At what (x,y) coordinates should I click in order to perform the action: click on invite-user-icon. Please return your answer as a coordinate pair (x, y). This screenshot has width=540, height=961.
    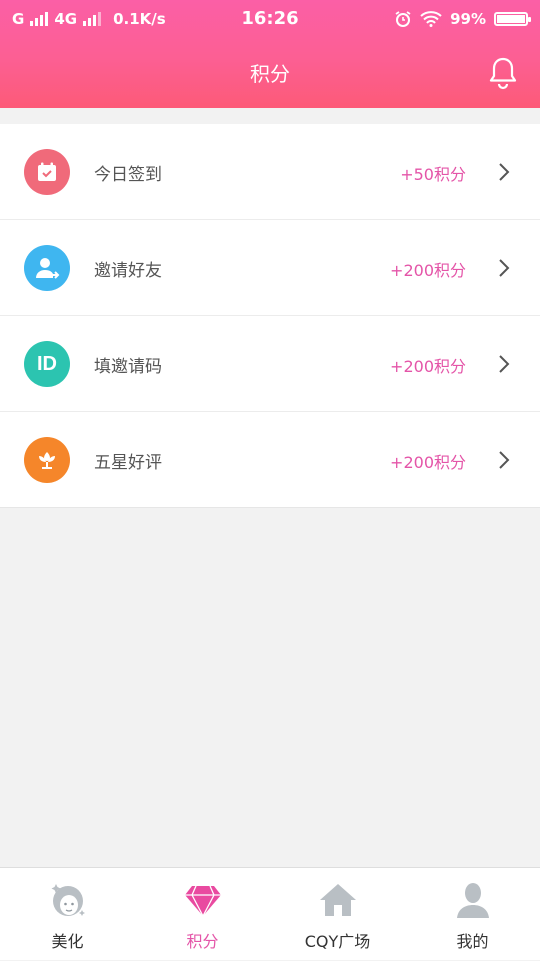
    Looking at the image, I should click on (47, 268).